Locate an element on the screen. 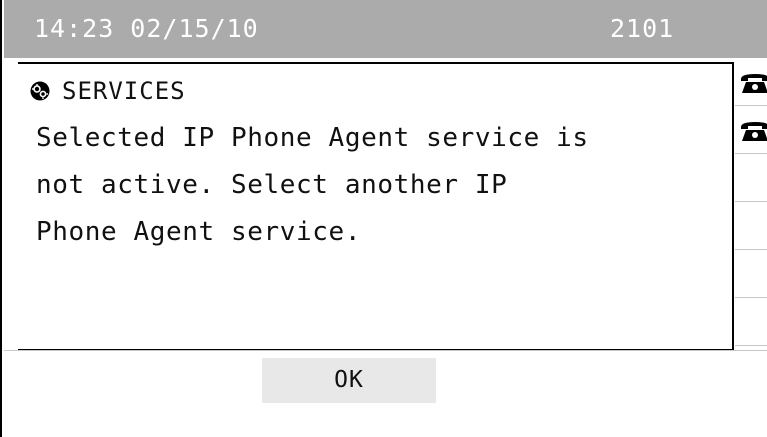 This screenshot has height=437, width=767. divider is located at coordinates (385, 350).